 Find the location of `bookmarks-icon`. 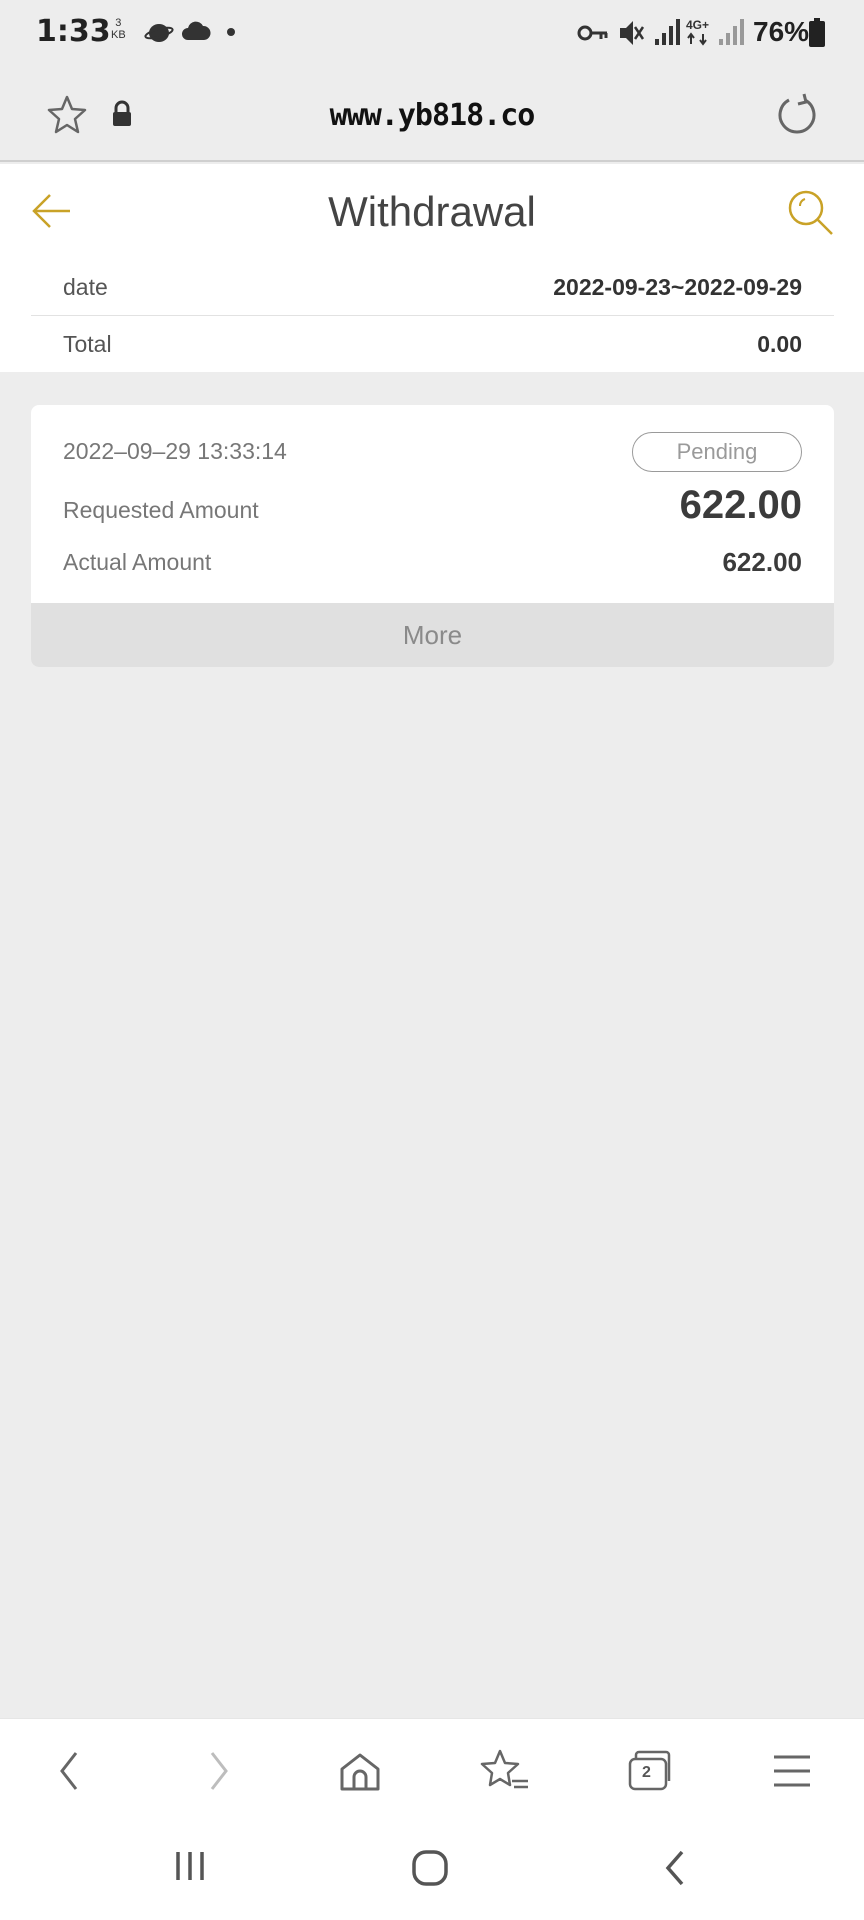

bookmarks-icon is located at coordinates (504, 1771).